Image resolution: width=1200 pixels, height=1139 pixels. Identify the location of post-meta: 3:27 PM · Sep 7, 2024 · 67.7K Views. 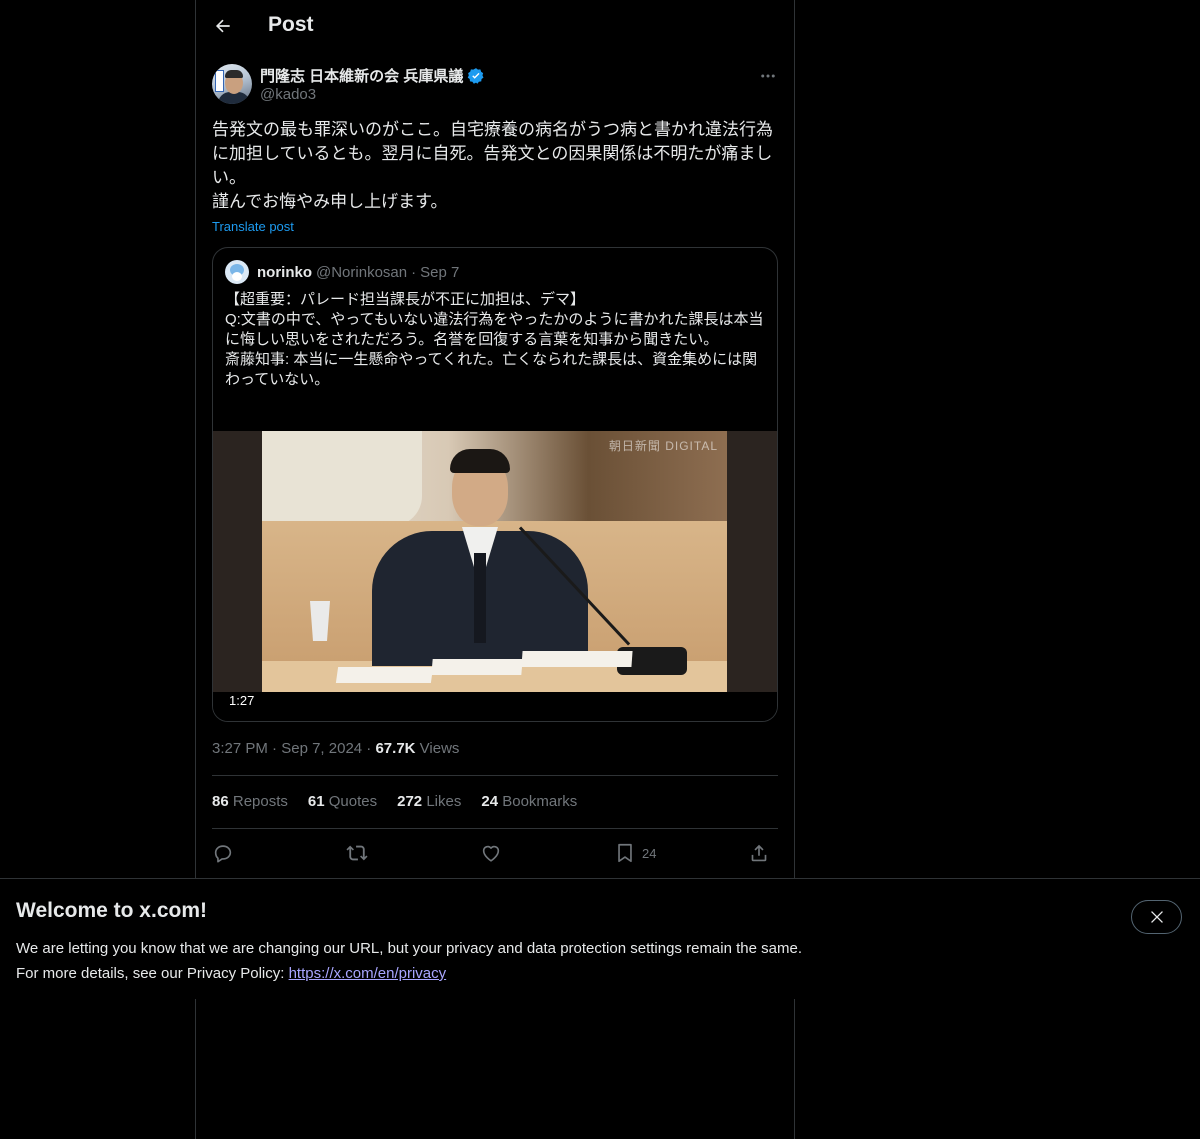
(335, 748).